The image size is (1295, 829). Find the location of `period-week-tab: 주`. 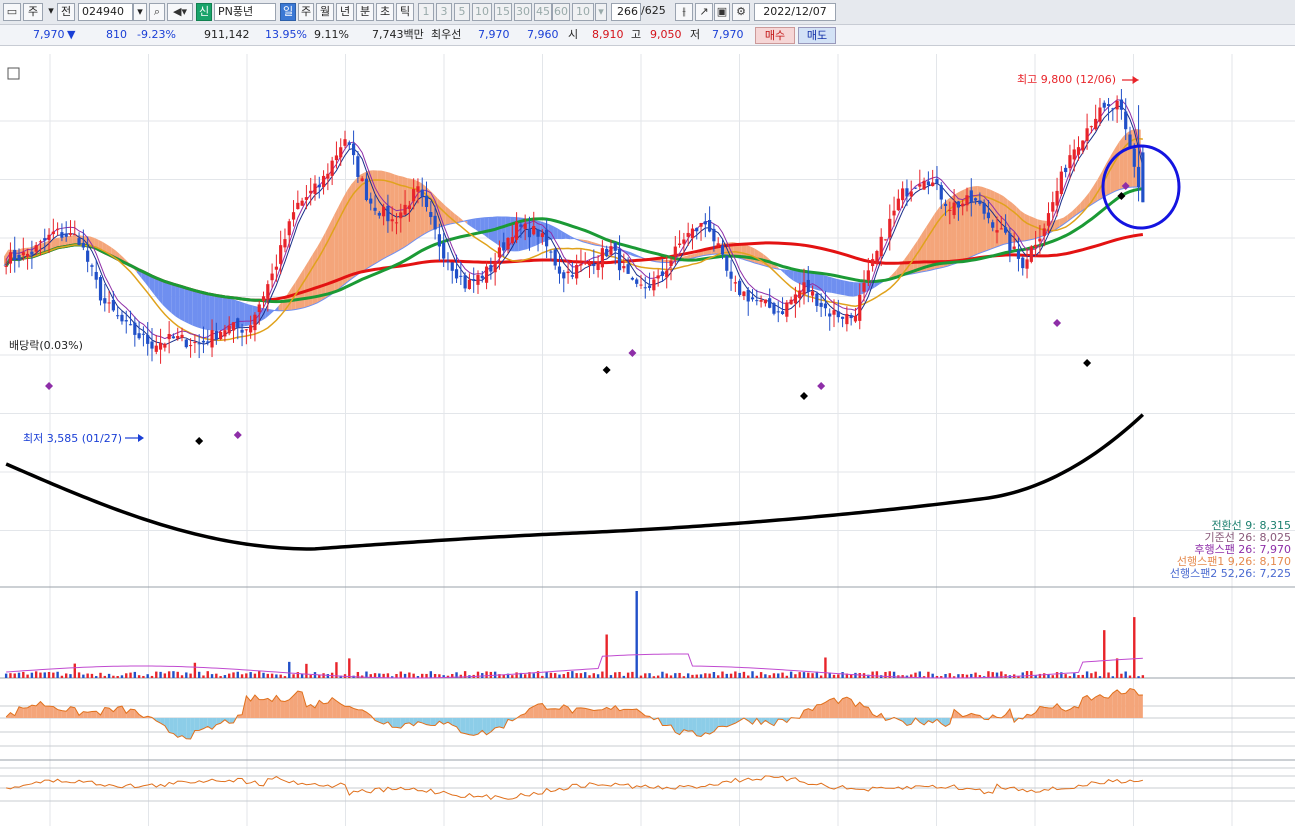

period-week-tab: 주 is located at coordinates (306, 12).